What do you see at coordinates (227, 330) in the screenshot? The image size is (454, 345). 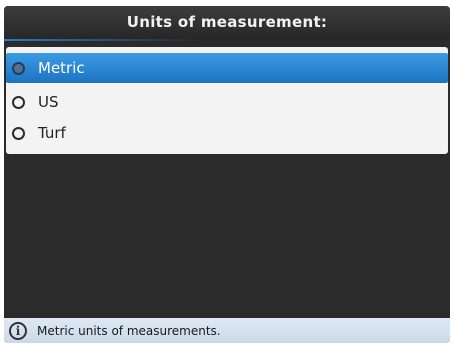 I see `status-bar: i Metric units of measurements.` at bounding box center [227, 330].